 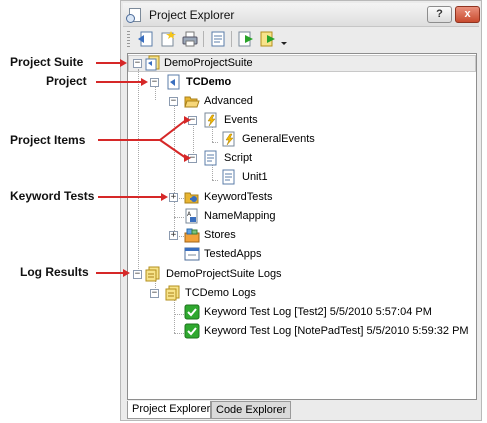 I want to click on help-button: ?, so click(x=439, y=14).